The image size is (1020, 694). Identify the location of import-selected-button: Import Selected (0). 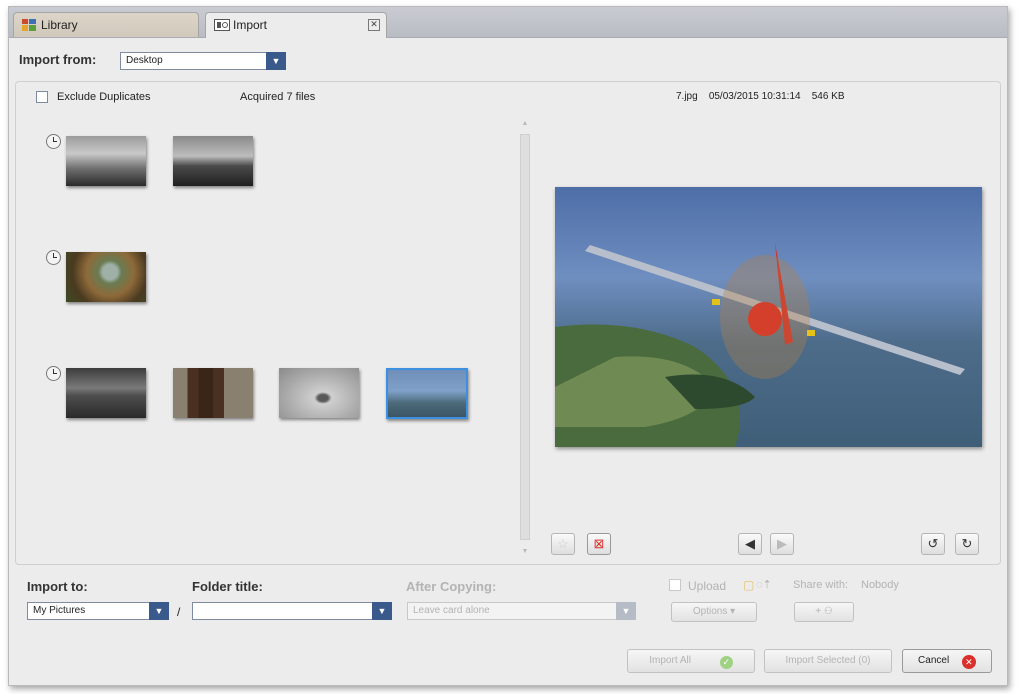
(828, 661).